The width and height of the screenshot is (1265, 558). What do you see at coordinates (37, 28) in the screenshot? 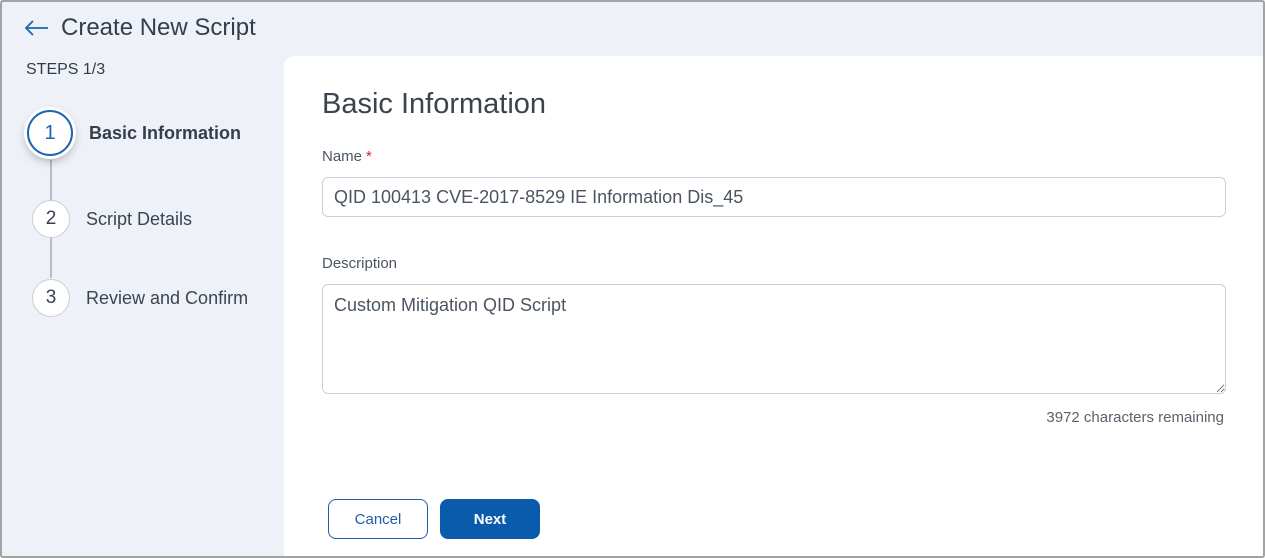
I see `arrow-left-icon` at bounding box center [37, 28].